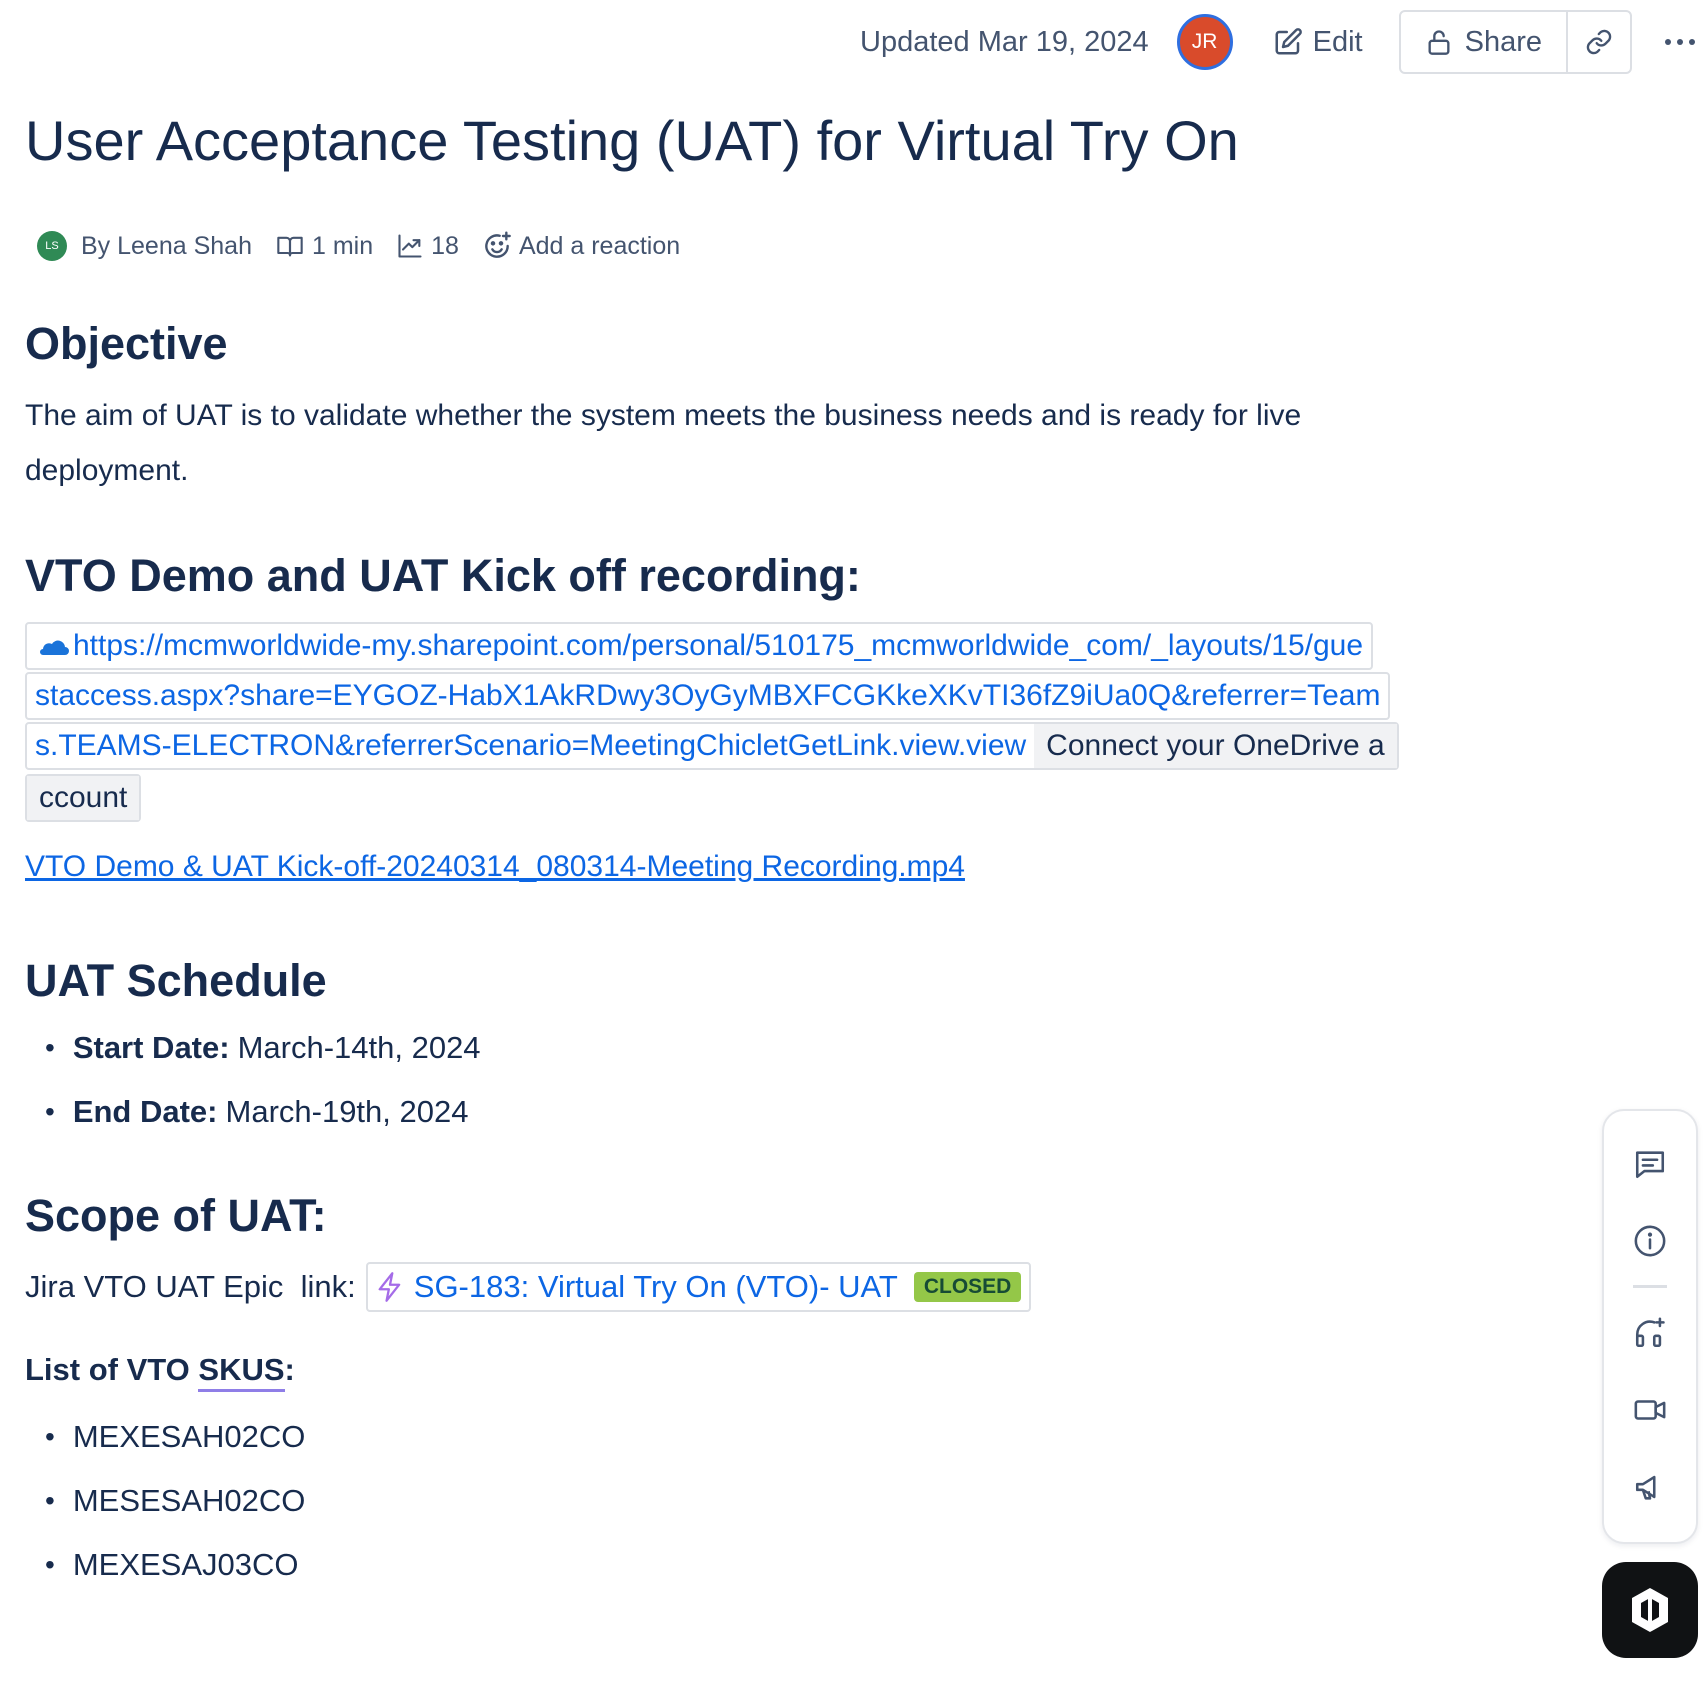  Describe the element at coordinates (176, 980) in the screenshot. I see `schedule-heading: UAT Schedule` at that location.